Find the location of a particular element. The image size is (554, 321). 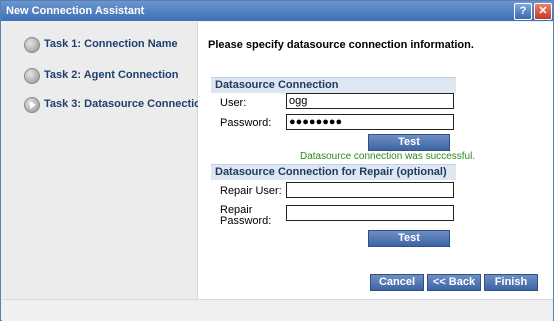

help-icon: ? is located at coordinates (523, 11).